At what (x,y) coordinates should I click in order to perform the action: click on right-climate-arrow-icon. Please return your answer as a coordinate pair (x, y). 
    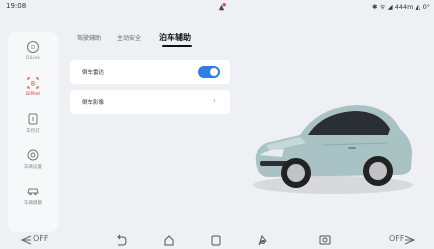
    Looking at the image, I should click on (410, 240).